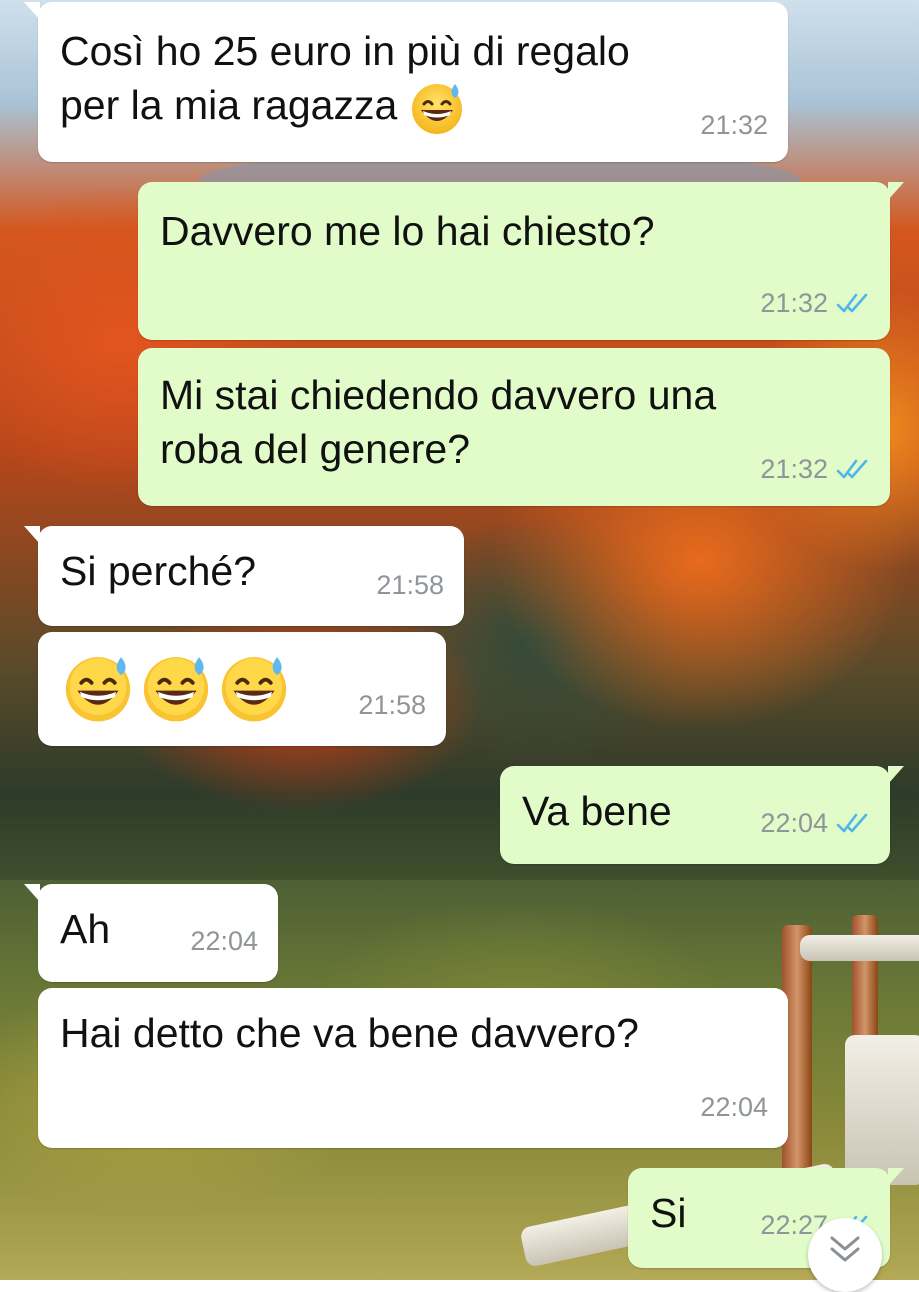 This screenshot has height=1292, width=919. I want to click on chevron-double-down-icon, so click(845, 1243).